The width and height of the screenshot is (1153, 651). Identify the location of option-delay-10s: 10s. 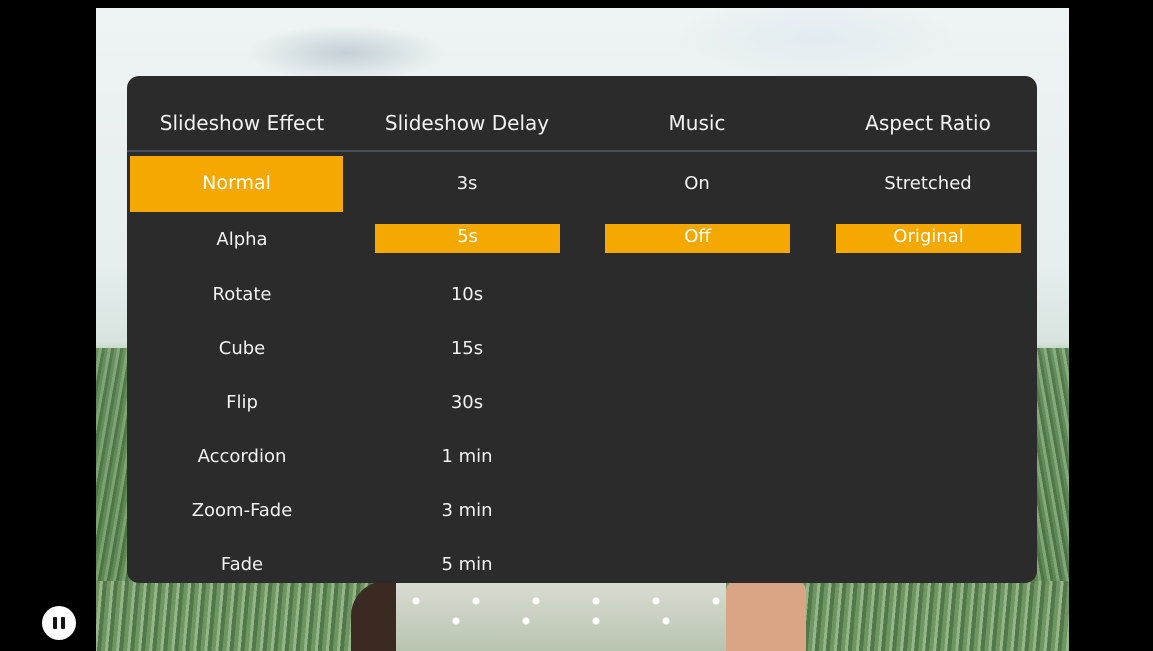
(467, 295).